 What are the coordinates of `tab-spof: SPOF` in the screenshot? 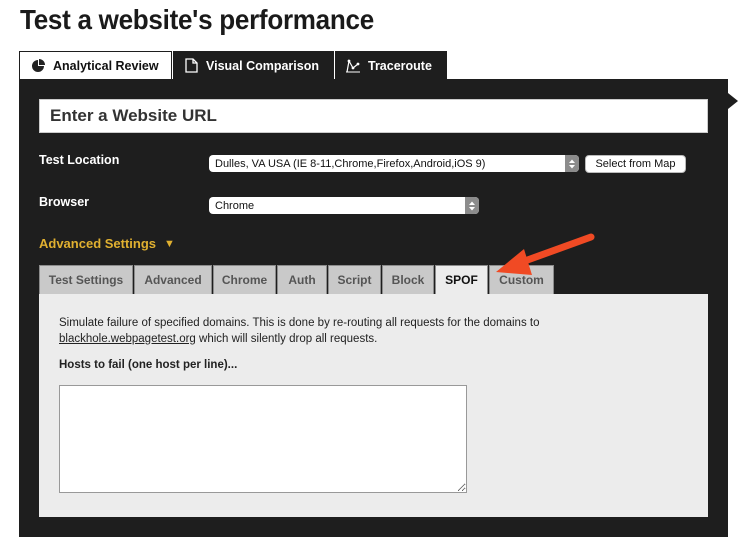 It's located at (461, 280).